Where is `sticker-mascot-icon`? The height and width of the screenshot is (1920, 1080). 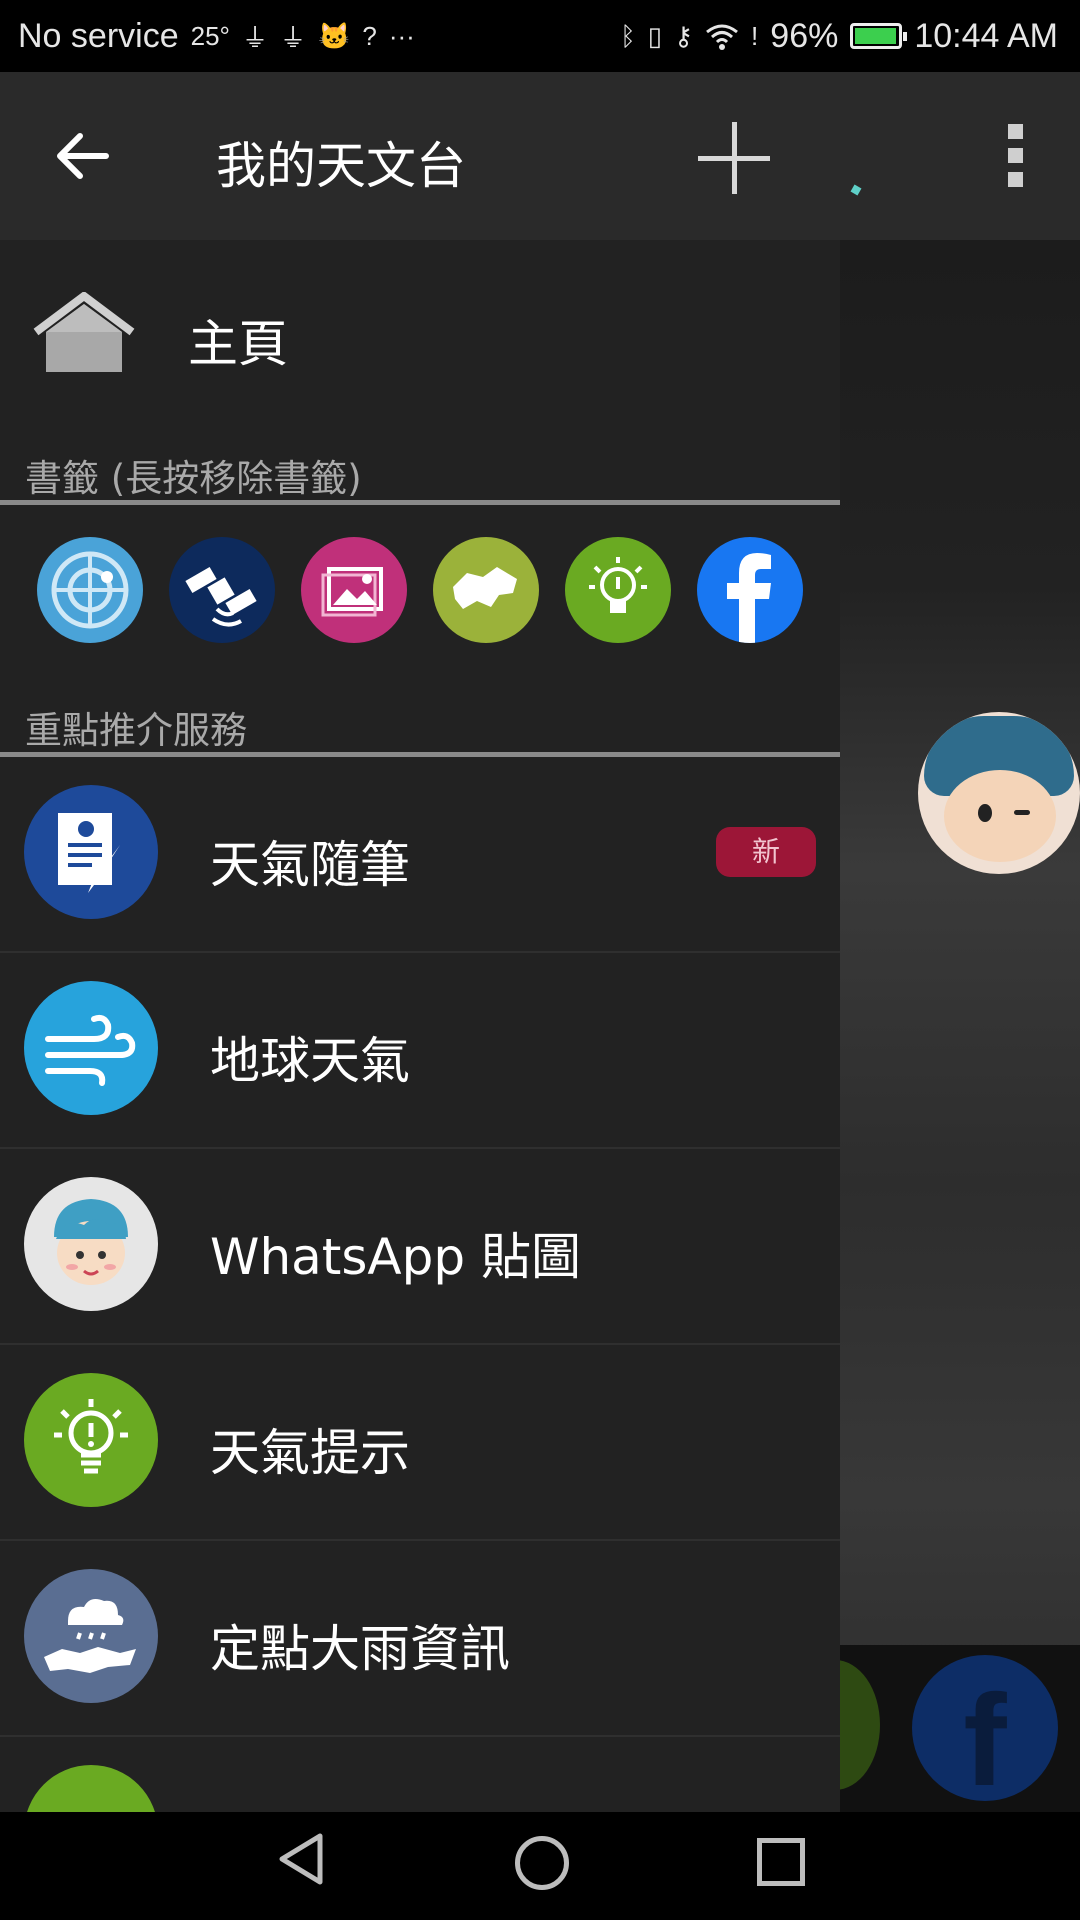 sticker-mascot-icon is located at coordinates (91, 1244).